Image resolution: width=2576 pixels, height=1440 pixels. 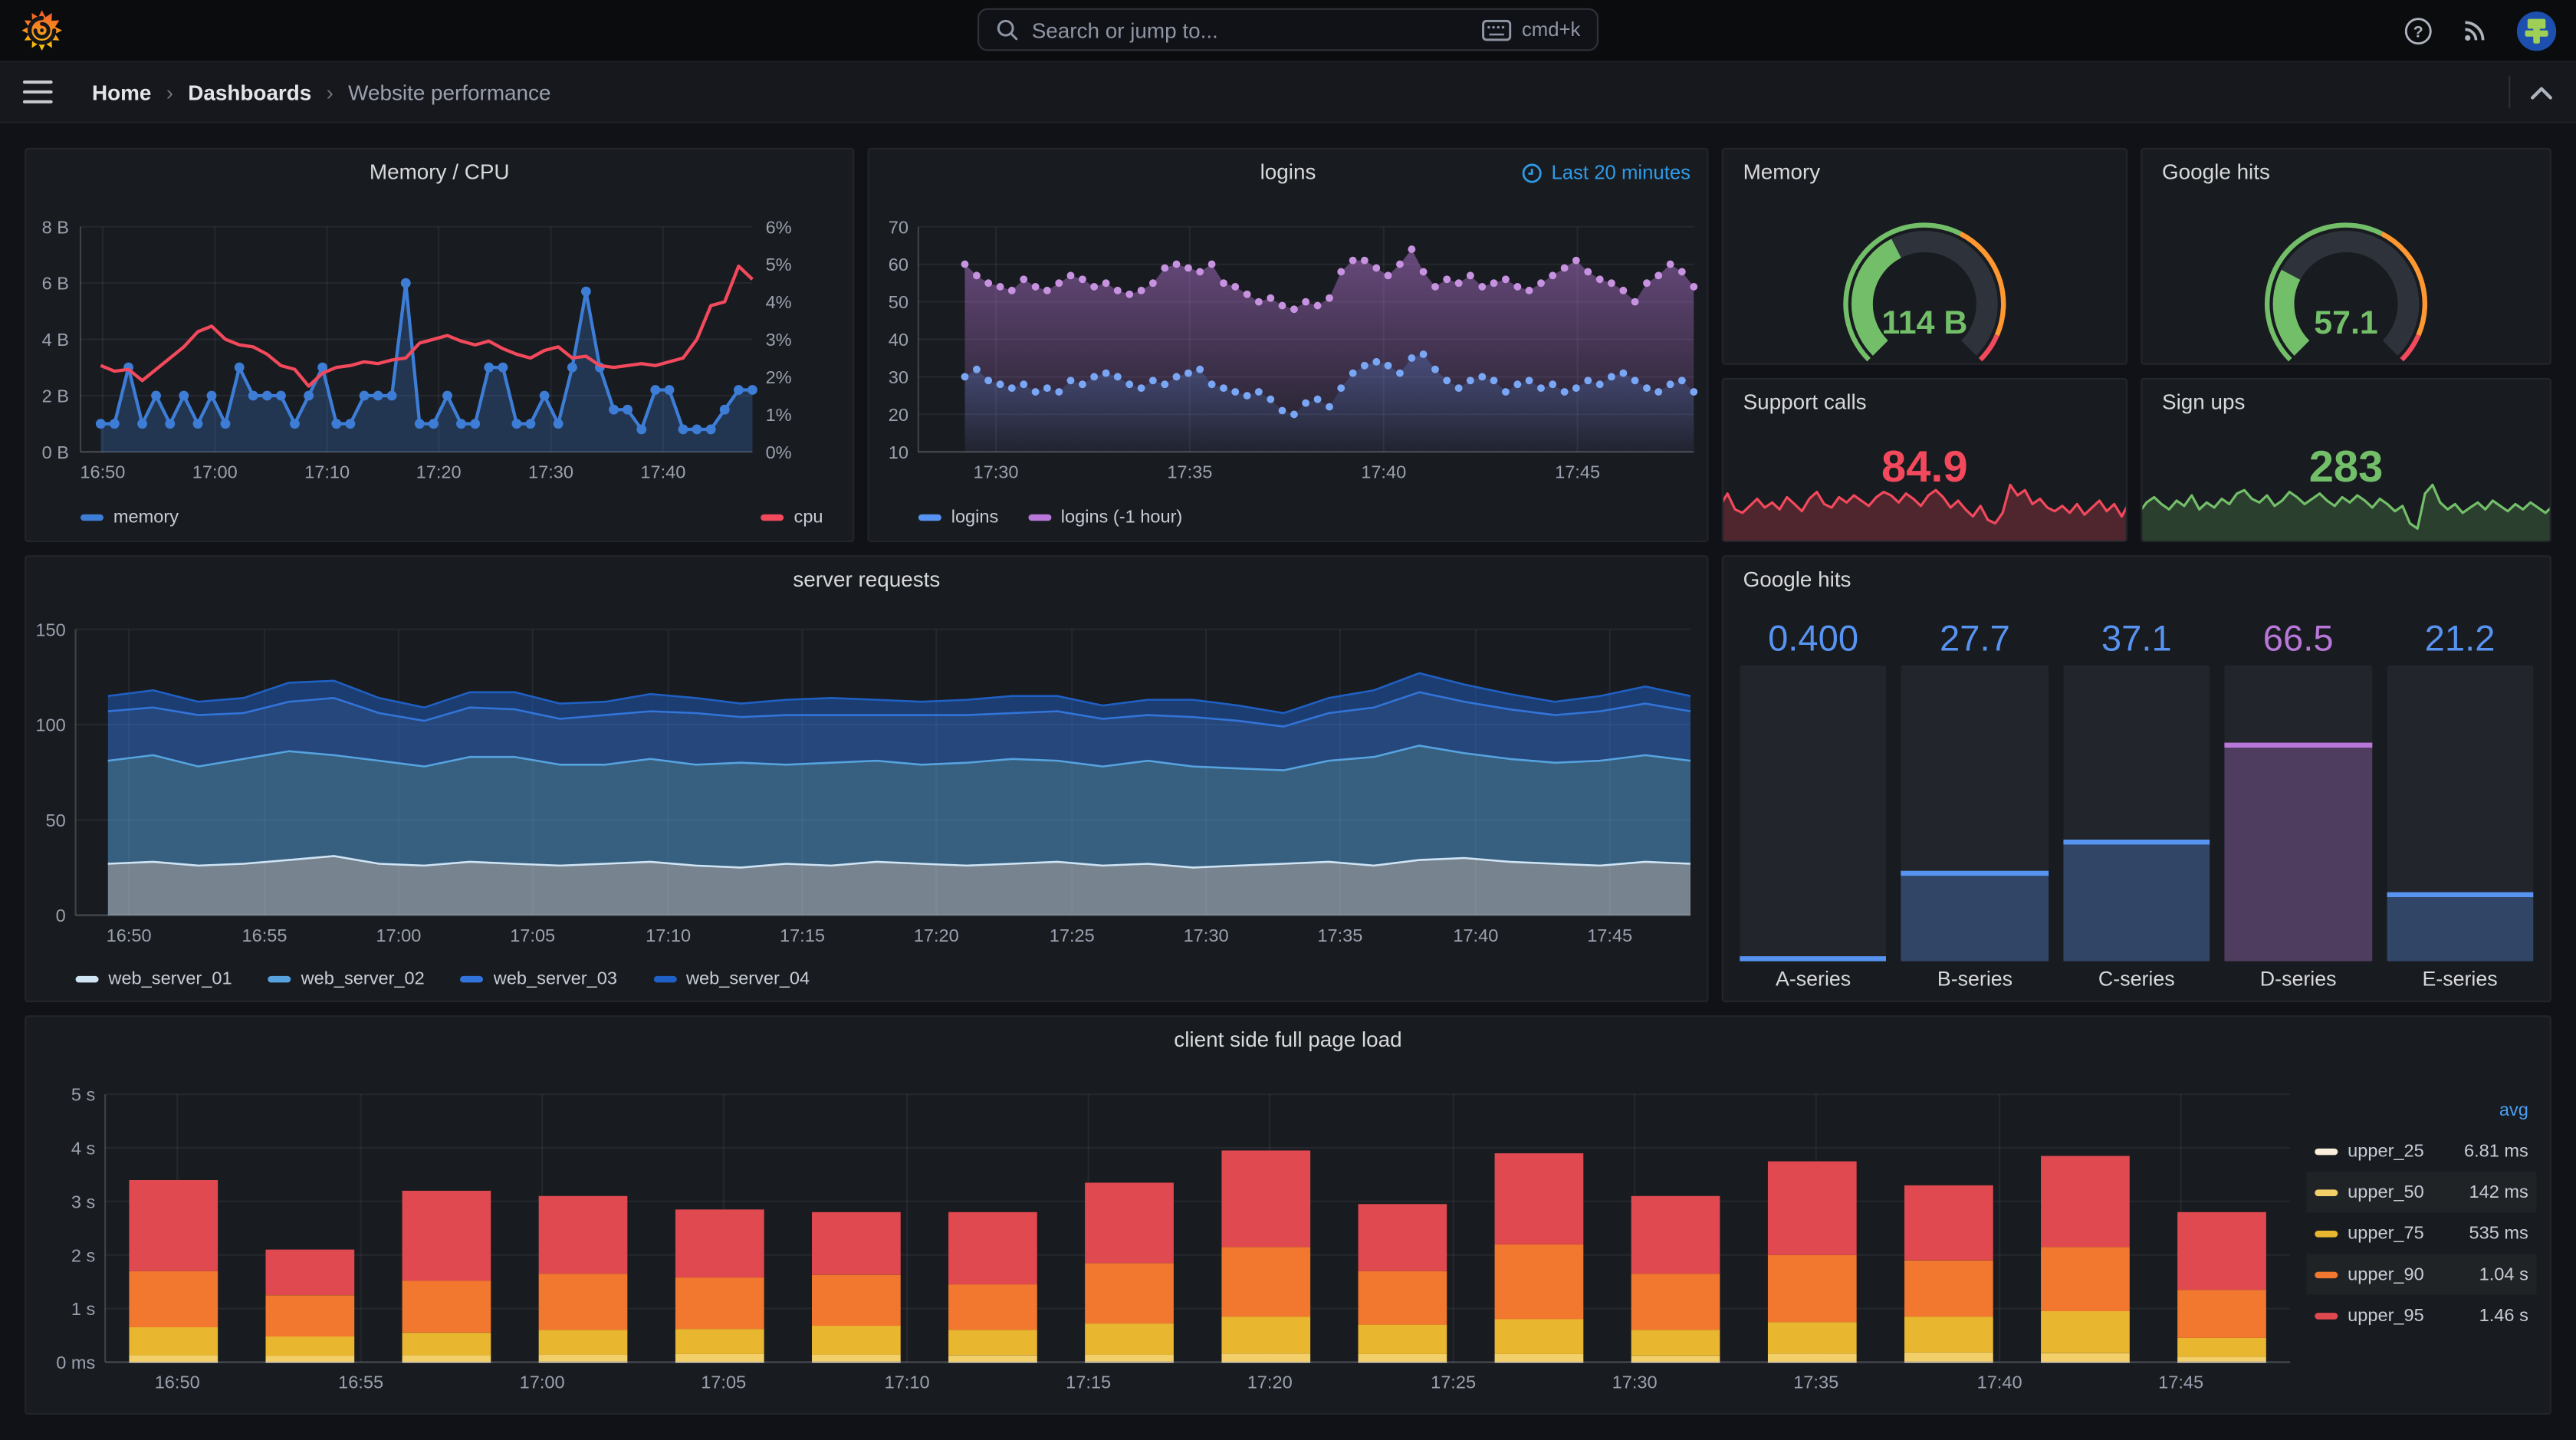 I want to click on user-avatar, so click(x=2537, y=30).